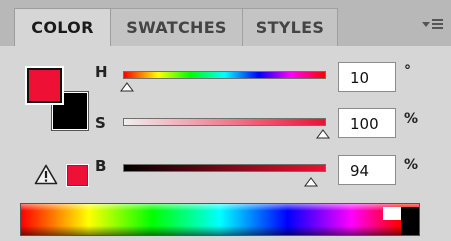 The height and width of the screenshot is (241, 451). Describe the element at coordinates (62, 27) in the screenshot. I see `tab-color: COLOR` at that location.